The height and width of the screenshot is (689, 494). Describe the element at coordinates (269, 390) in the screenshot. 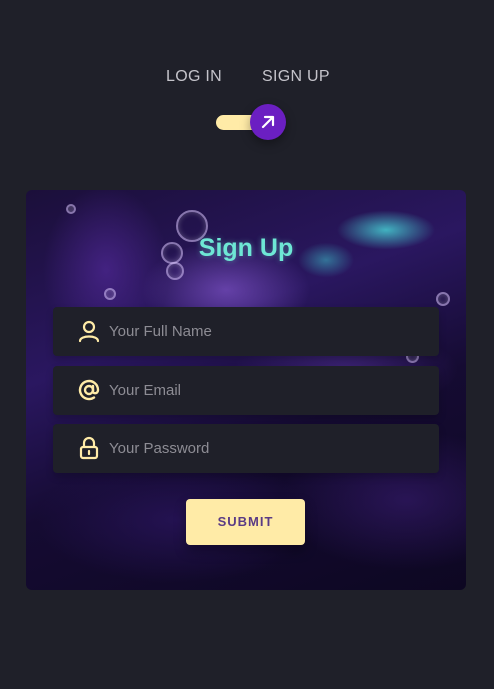

I see `email-input` at that location.